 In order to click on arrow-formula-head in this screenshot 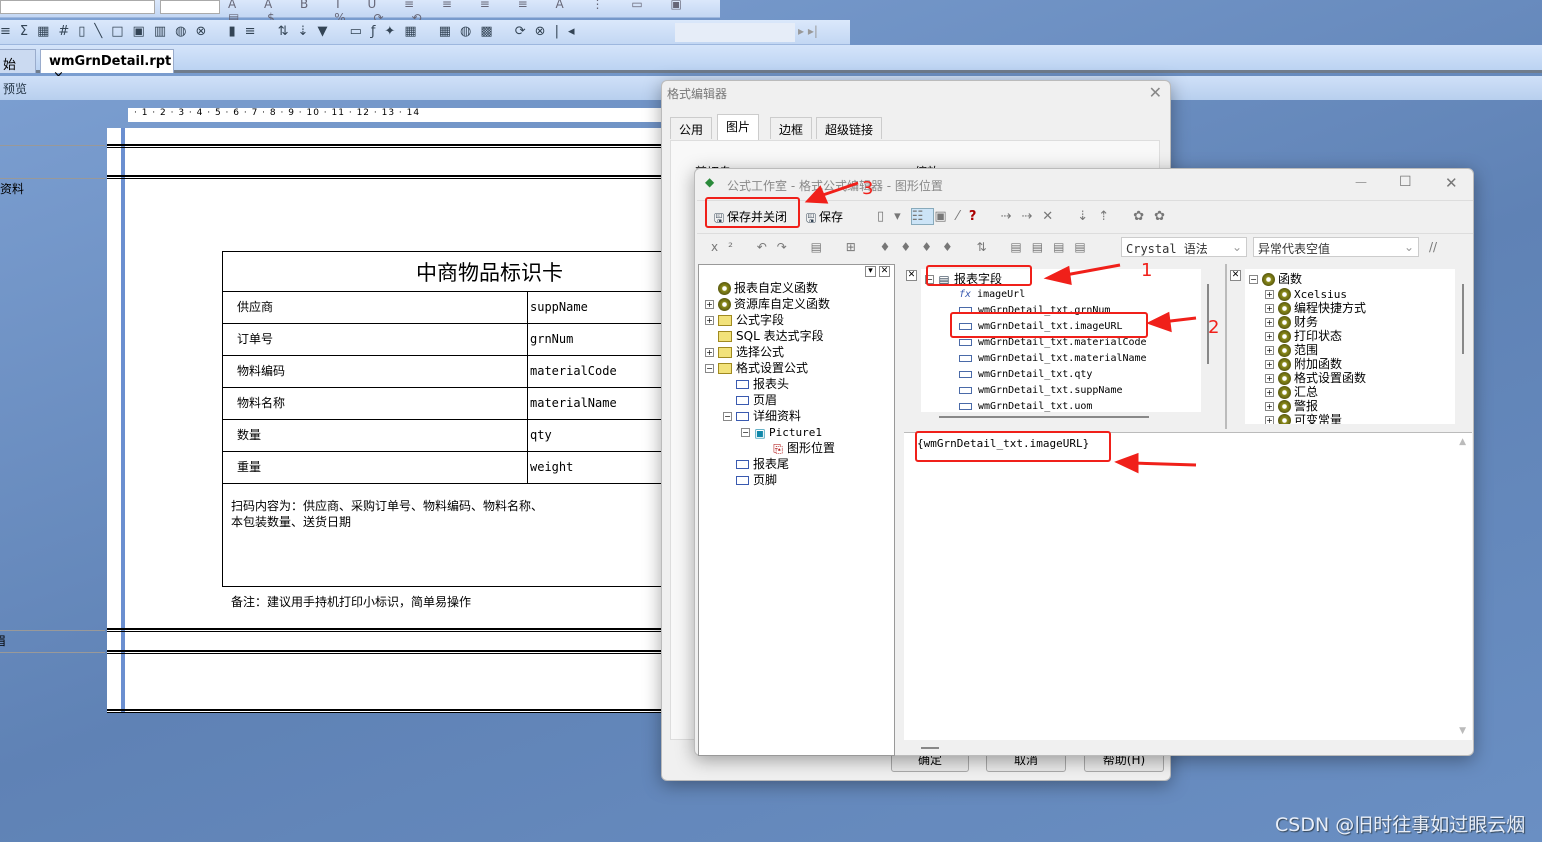, I will do `click(1126, 463)`.